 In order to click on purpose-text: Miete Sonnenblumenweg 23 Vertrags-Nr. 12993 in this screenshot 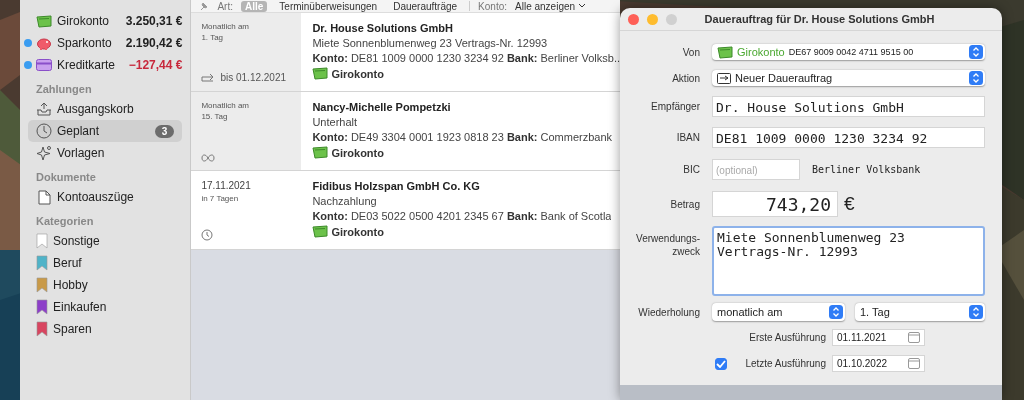, I will do `click(430, 43)`.